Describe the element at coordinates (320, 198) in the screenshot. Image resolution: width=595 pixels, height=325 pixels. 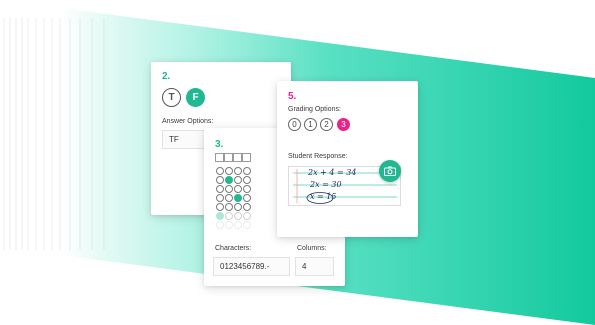
I see `answer-circle-mark` at that location.